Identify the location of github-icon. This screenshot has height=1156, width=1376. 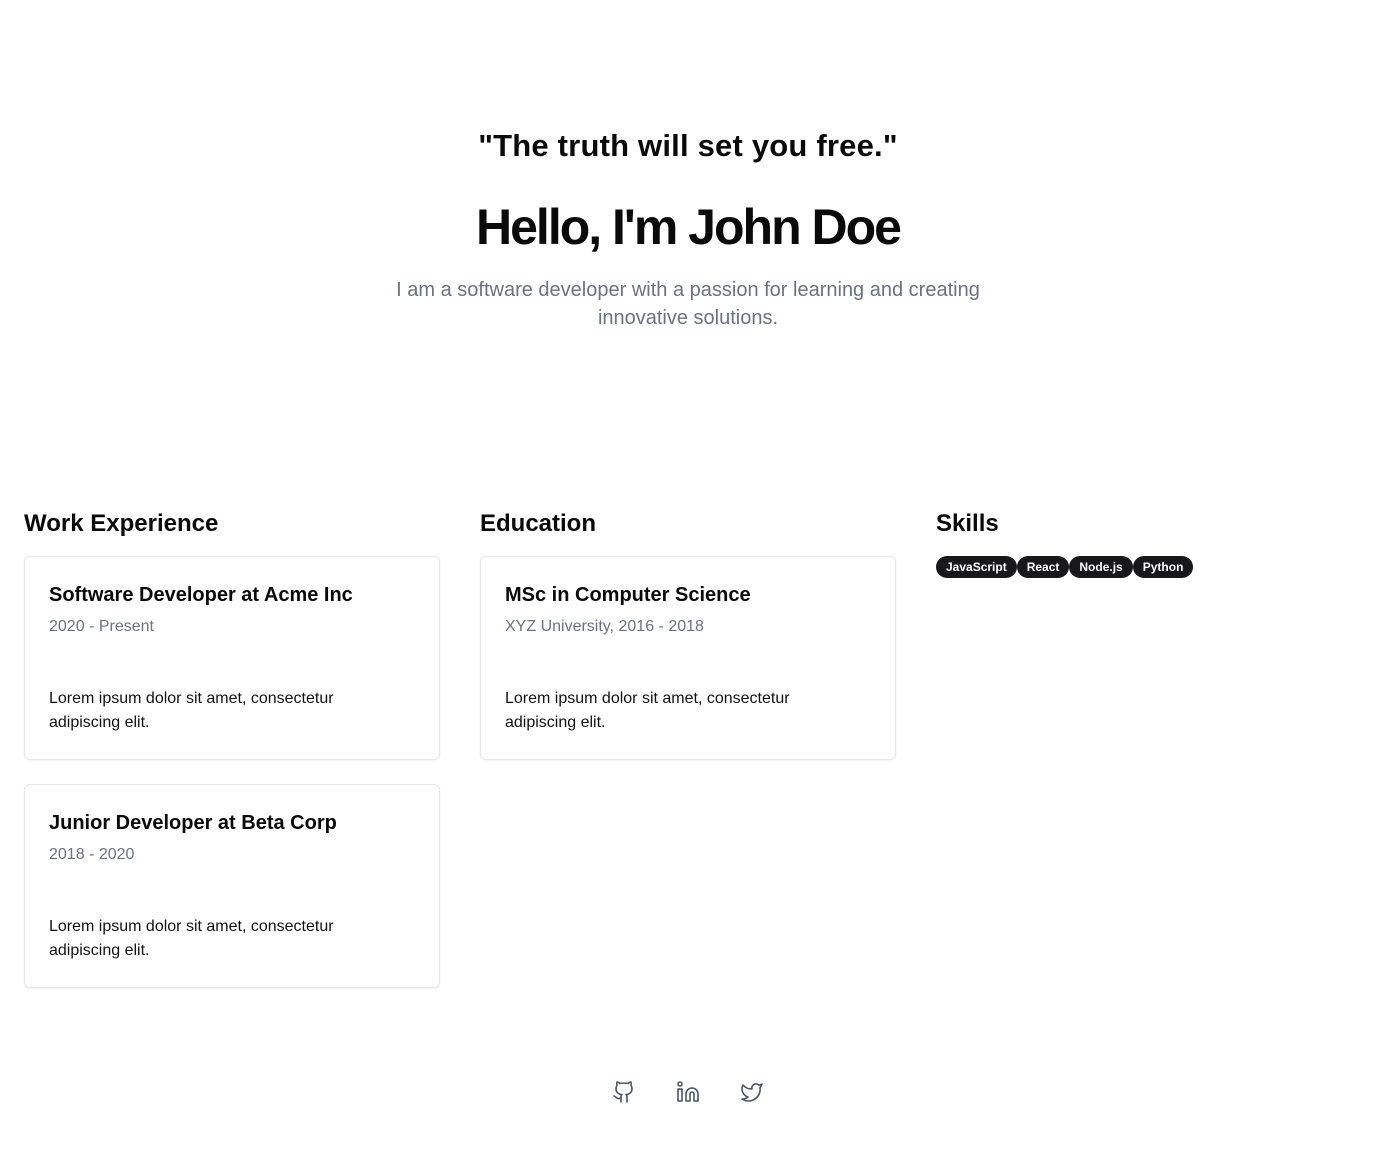
(624, 1092).